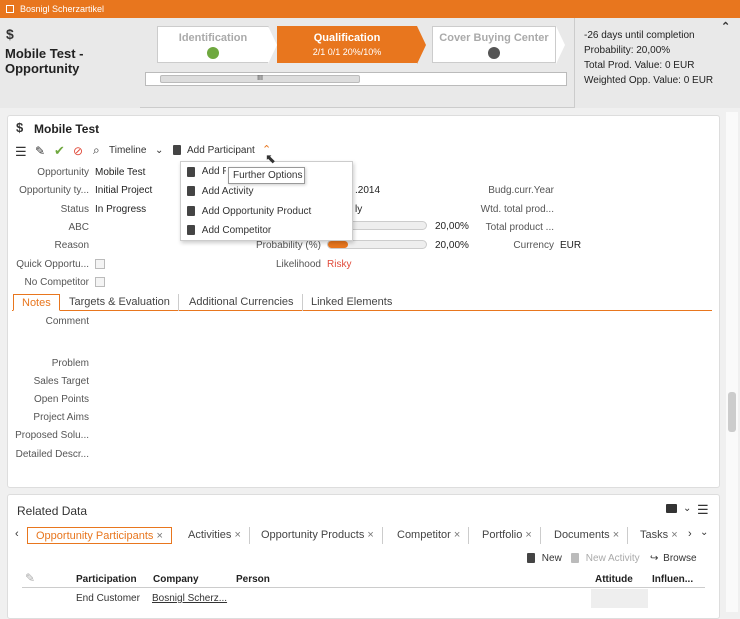 The width and height of the screenshot is (740, 619). Describe the element at coordinates (270, 158) in the screenshot. I see `cursor-icon: ⬉` at that location.